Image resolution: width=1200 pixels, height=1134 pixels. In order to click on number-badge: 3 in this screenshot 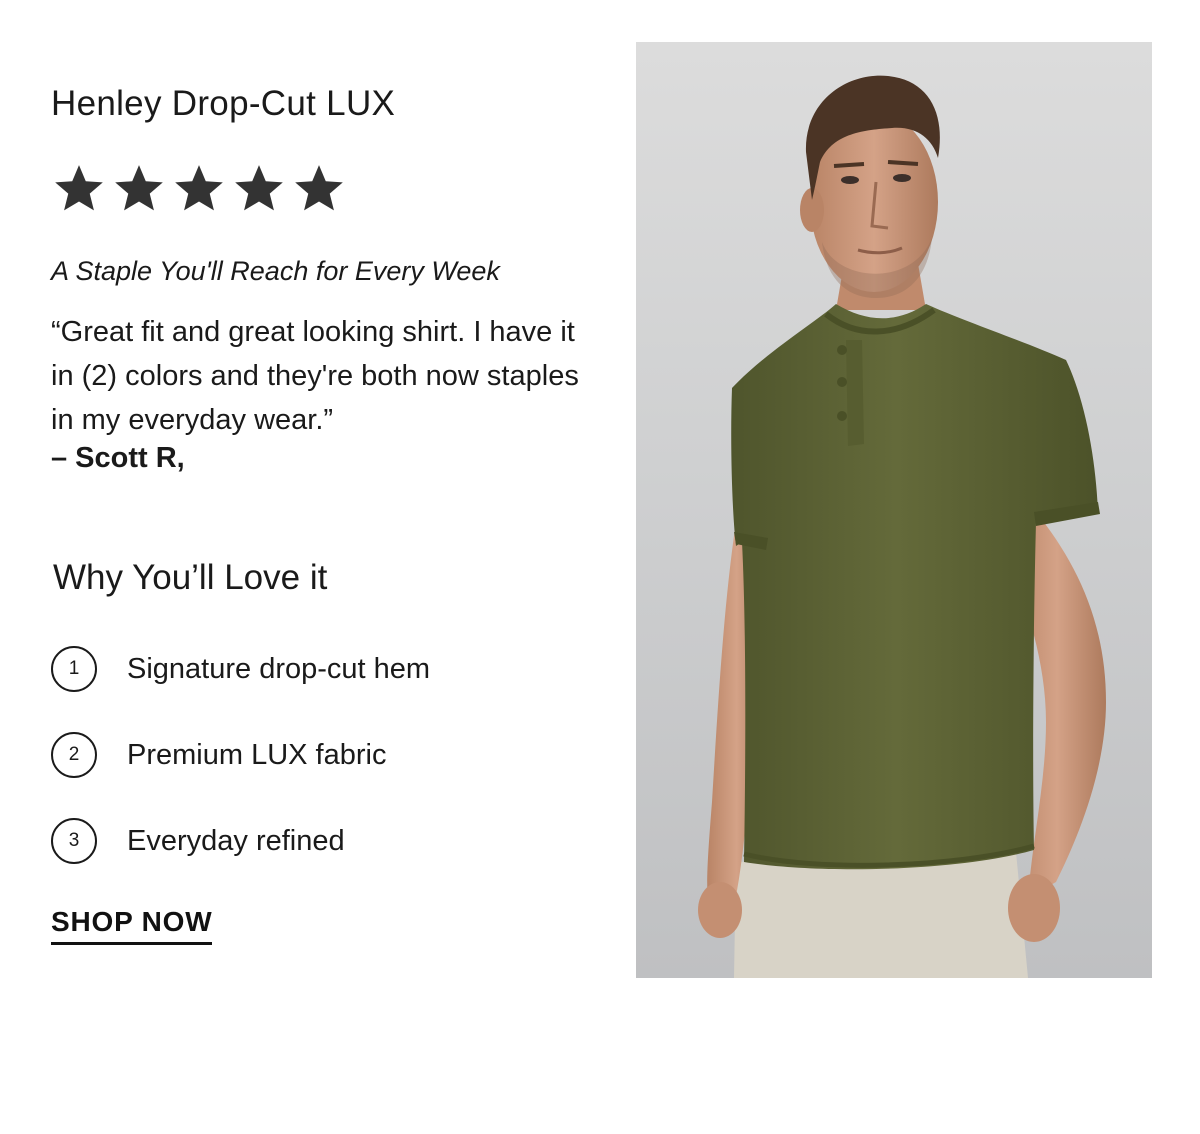, I will do `click(74, 841)`.